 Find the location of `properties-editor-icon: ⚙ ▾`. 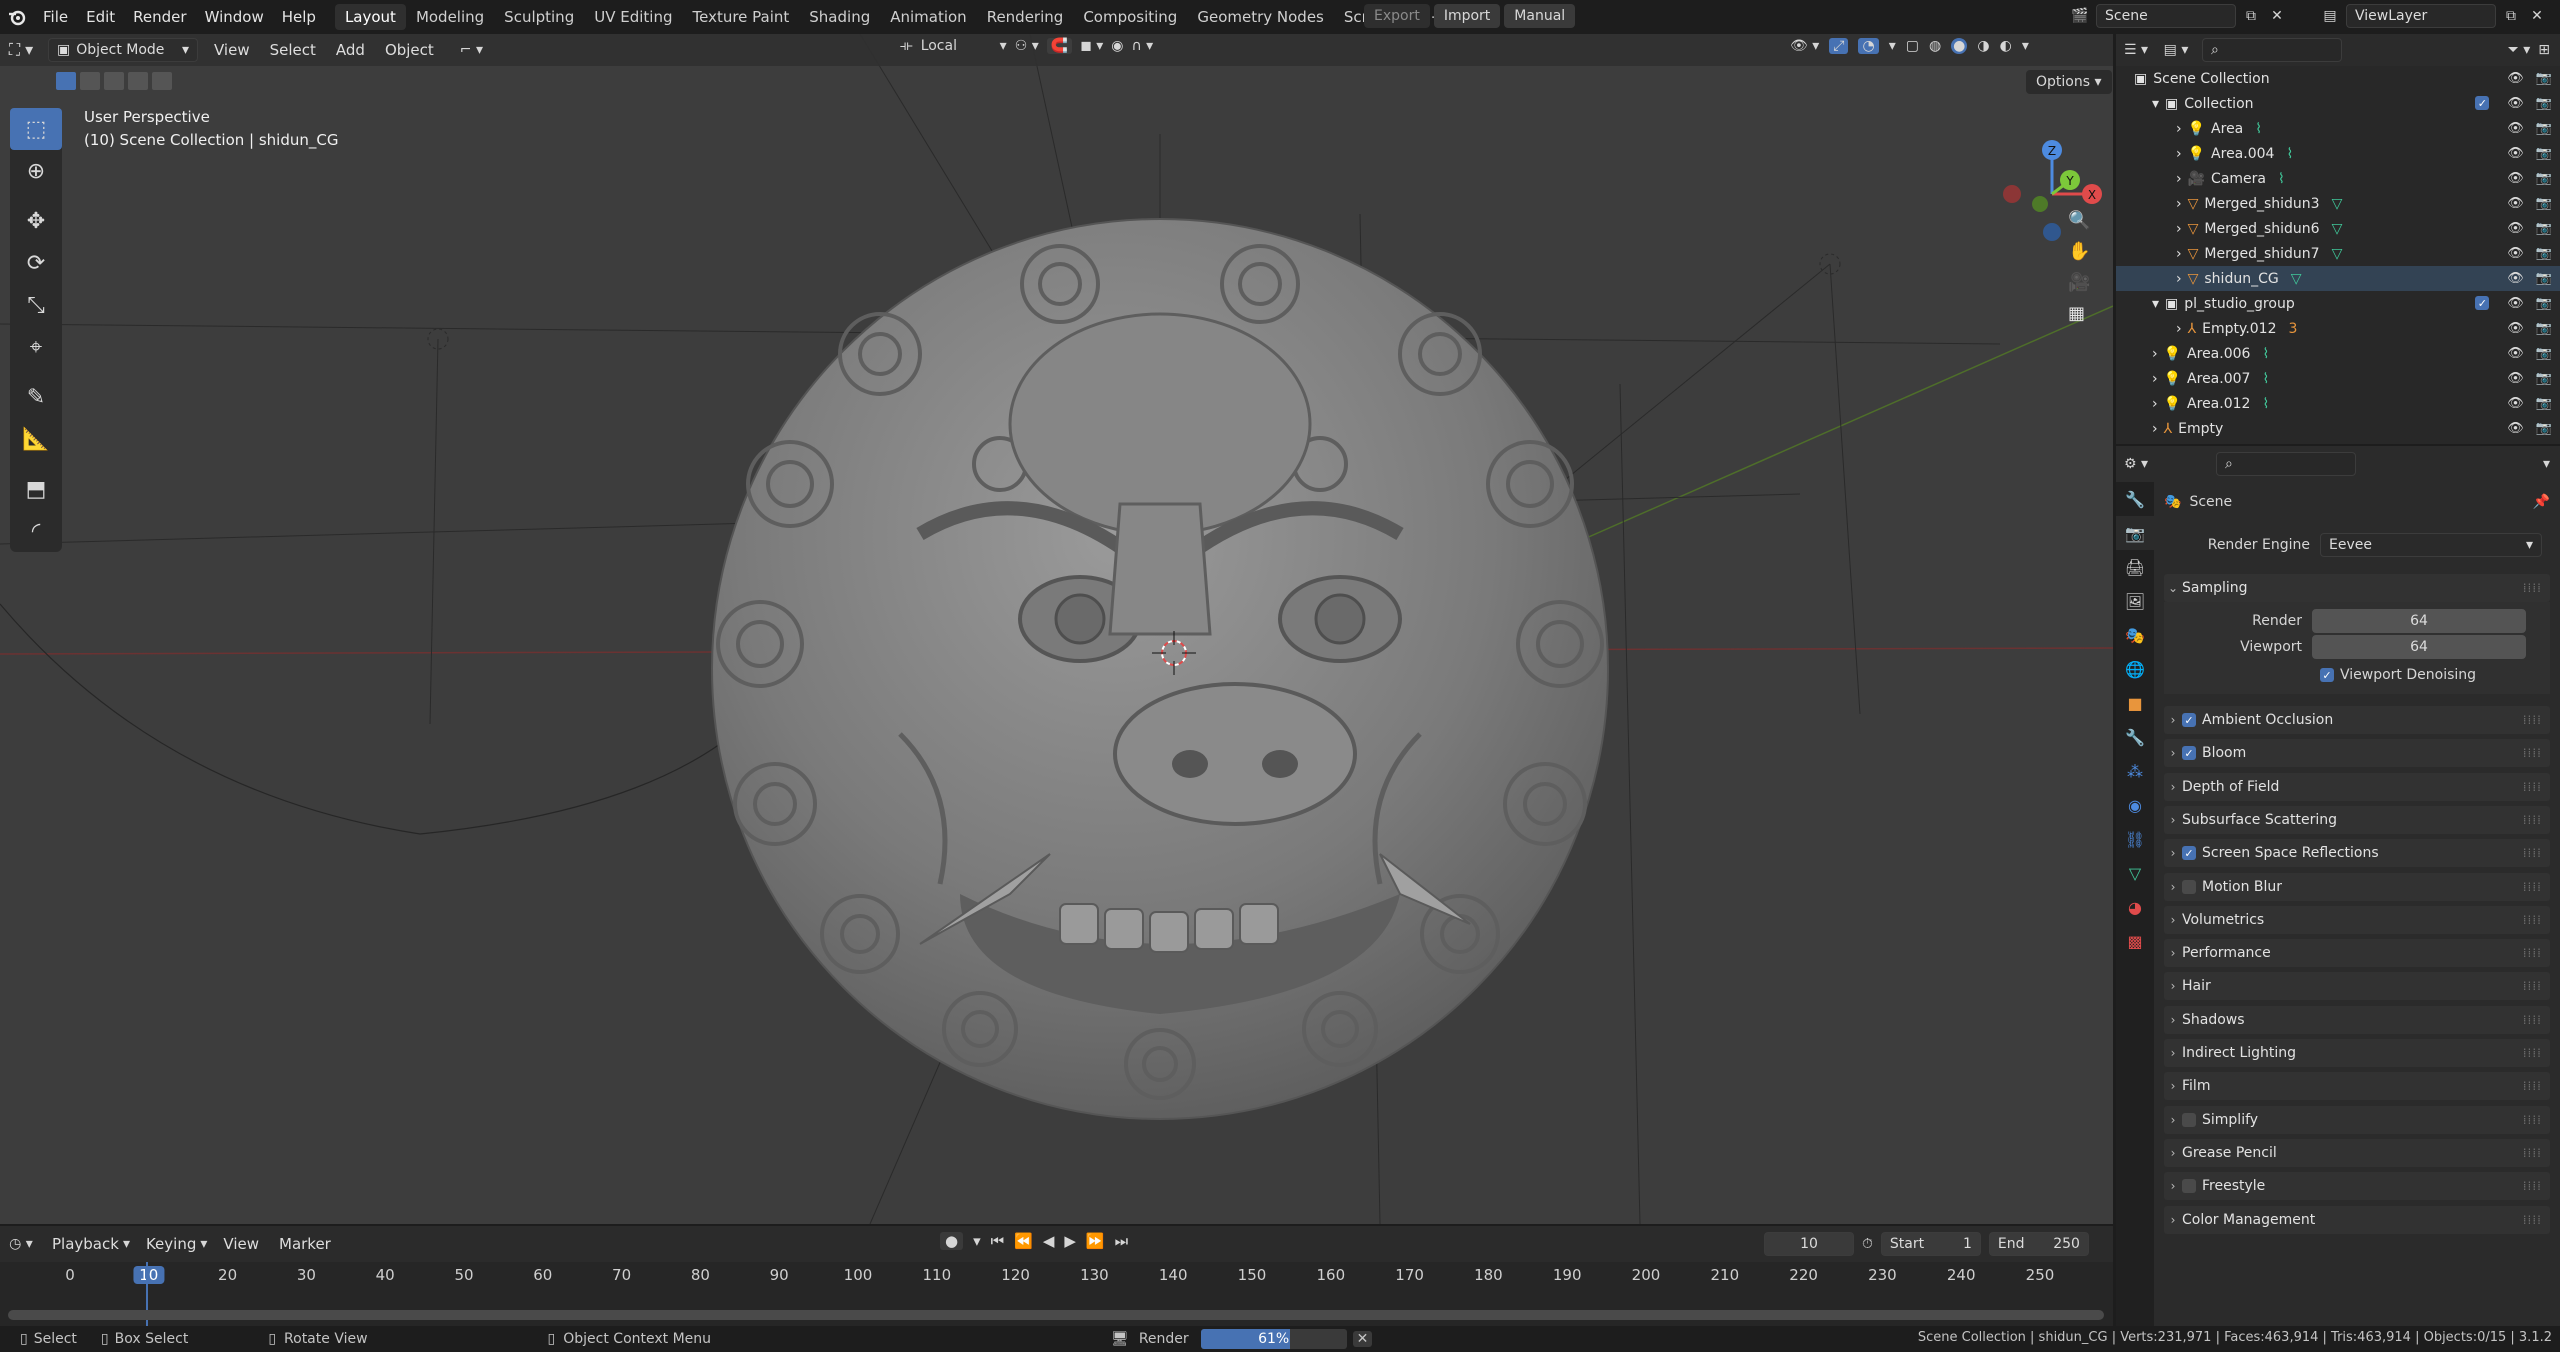

properties-editor-icon: ⚙ ▾ is located at coordinates (2136, 464).